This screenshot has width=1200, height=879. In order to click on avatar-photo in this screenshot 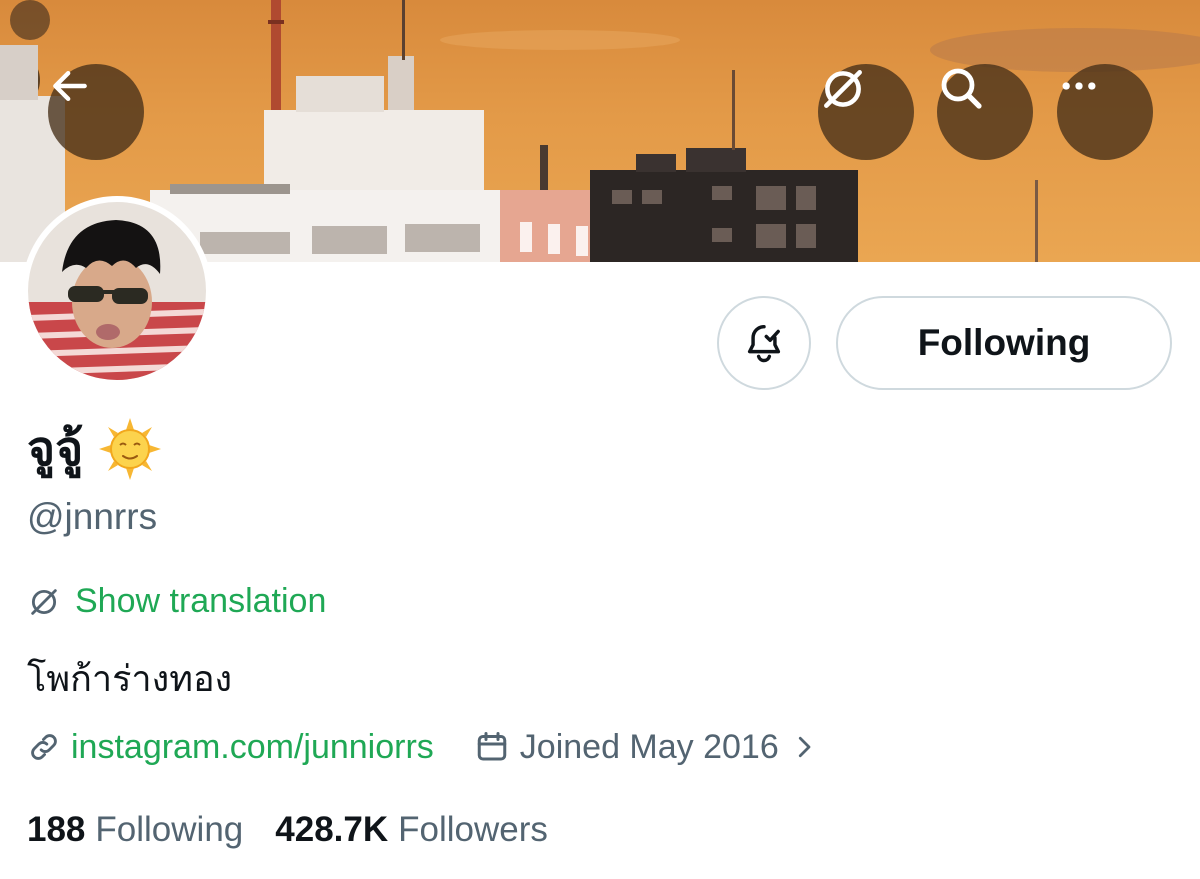, I will do `click(117, 291)`.